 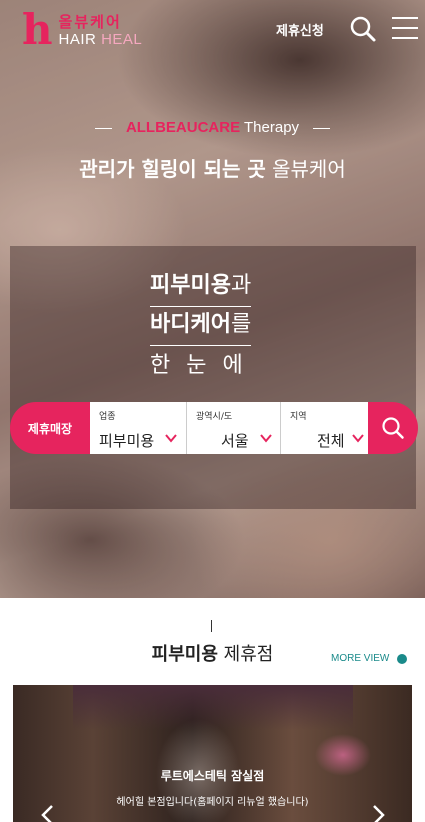 What do you see at coordinates (360, 658) in the screenshot?
I see `more-view-link: MORE VIEW` at bounding box center [360, 658].